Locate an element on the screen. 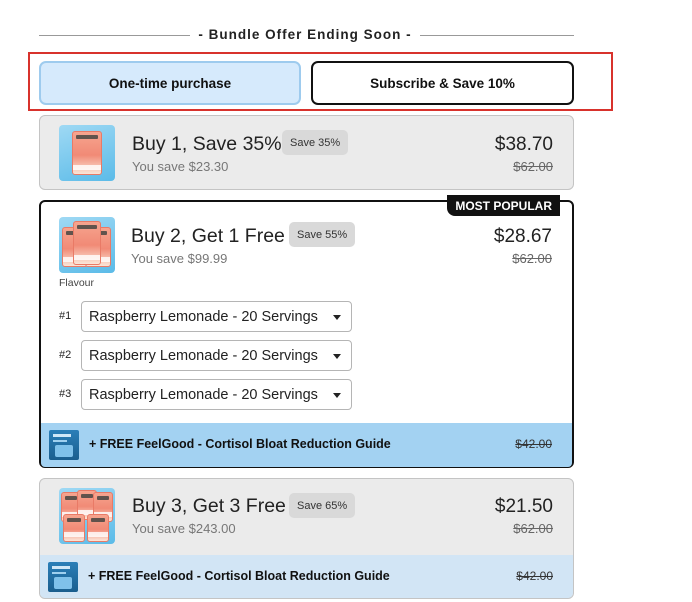 The height and width of the screenshot is (602, 692). save-badge: Save 35% is located at coordinates (315, 142).